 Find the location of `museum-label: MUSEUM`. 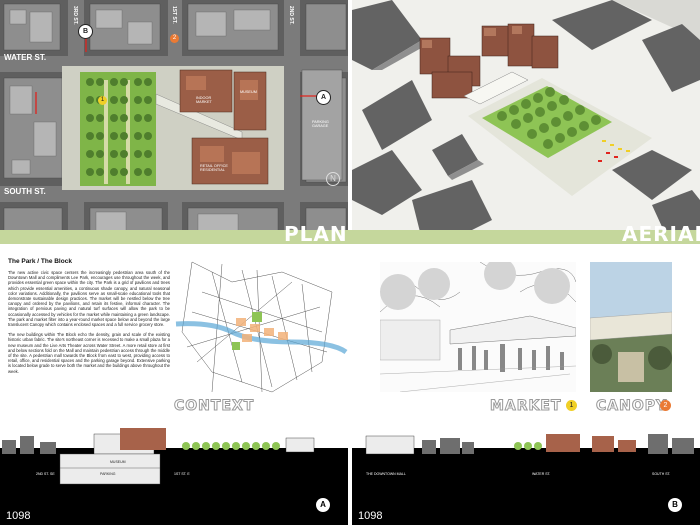

museum-label: MUSEUM is located at coordinates (248, 92).